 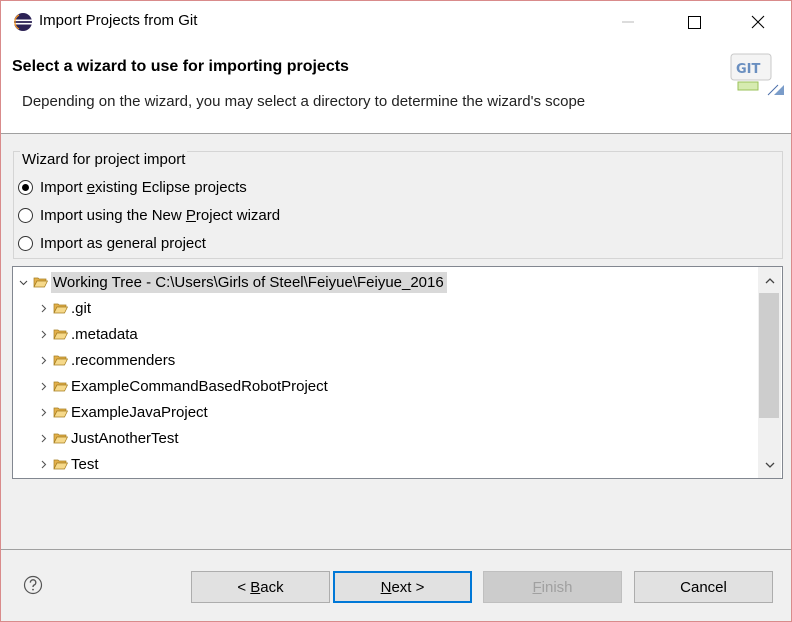 What do you see at coordinates (33, 585) in the screenshot?
I see `help-icon` at bounding box center [33, 585].